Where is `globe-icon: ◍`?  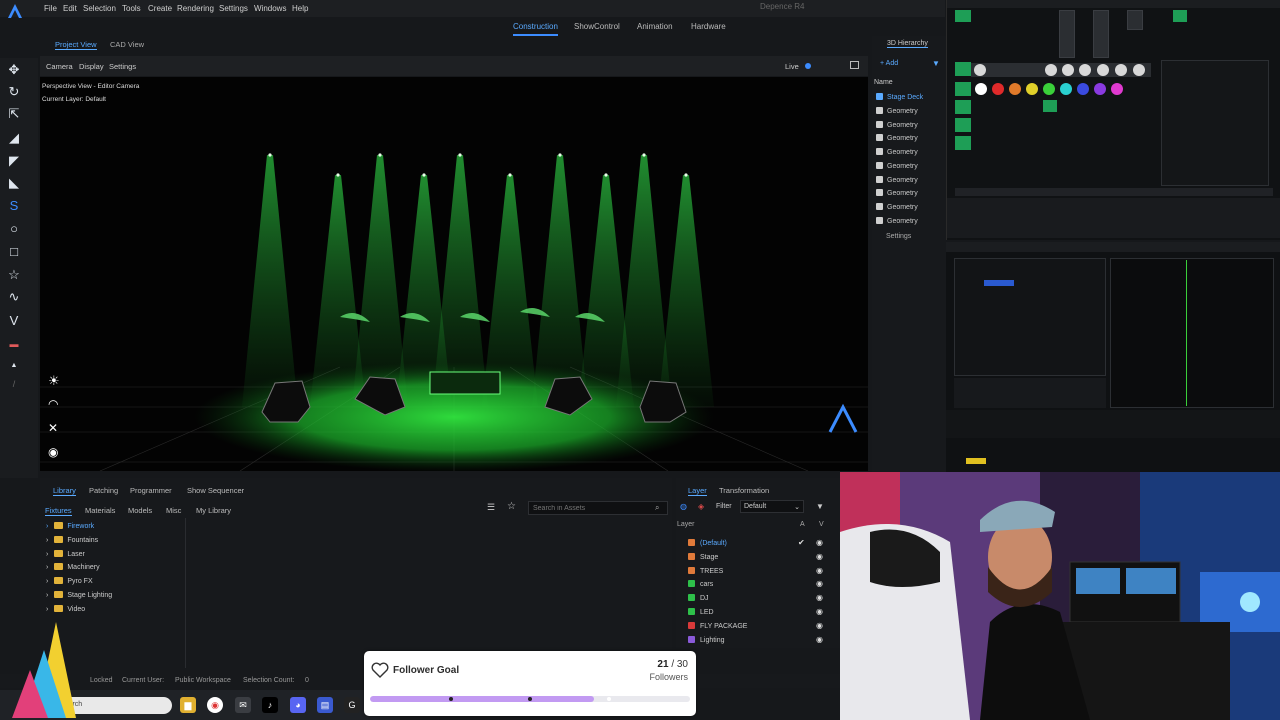
globe-icon: ◍ is located at coordinates (683, 506).